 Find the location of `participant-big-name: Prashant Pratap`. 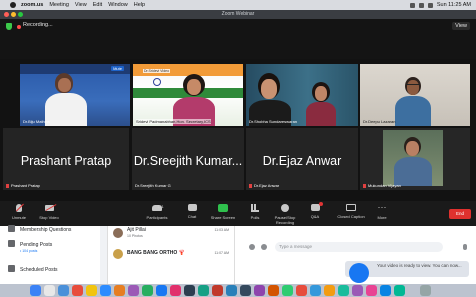

participant-big-name: Prashant Pratap is located at coordinates (66, 161).